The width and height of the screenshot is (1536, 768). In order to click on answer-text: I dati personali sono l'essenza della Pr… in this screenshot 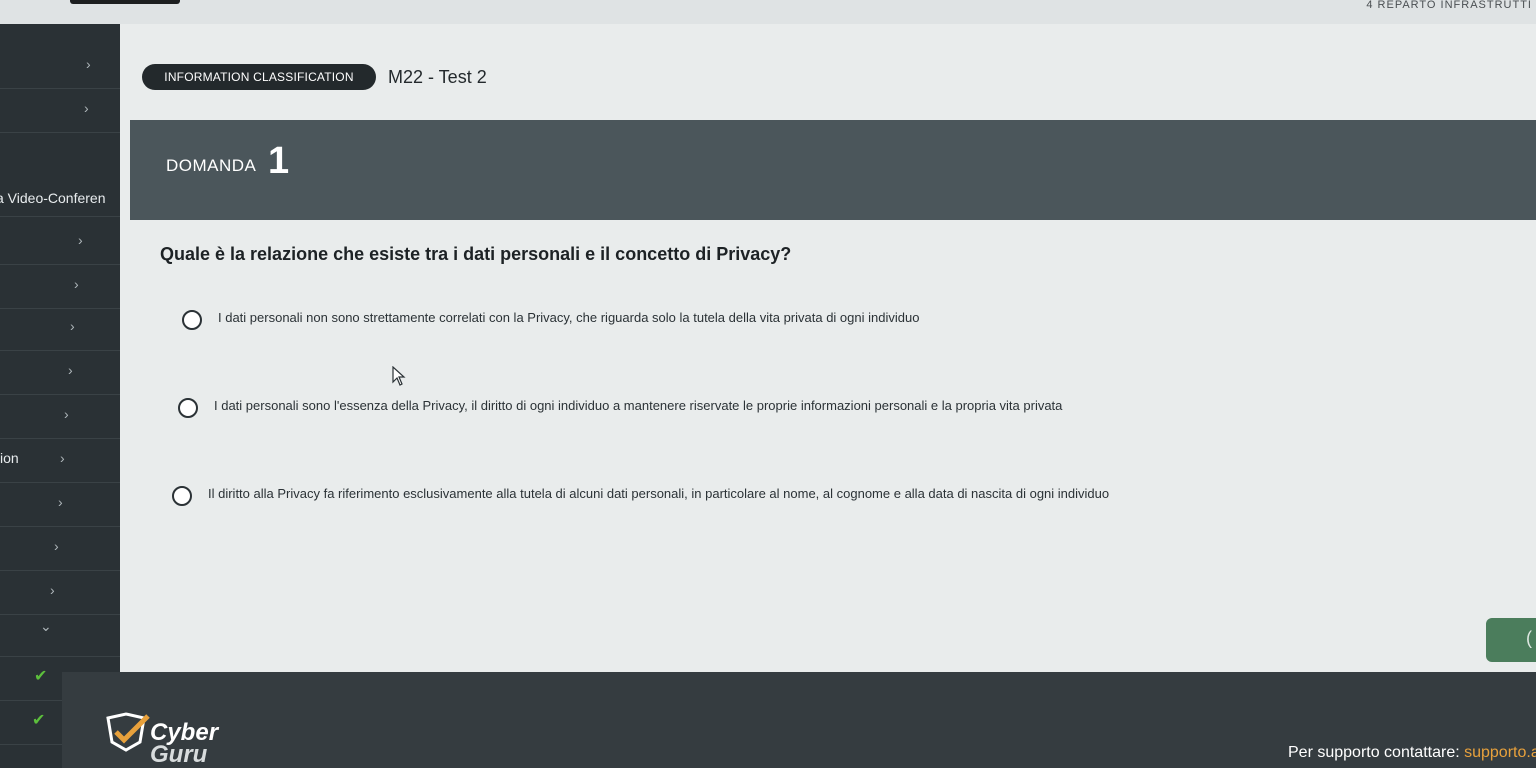, I will do `click(638, 405)`.